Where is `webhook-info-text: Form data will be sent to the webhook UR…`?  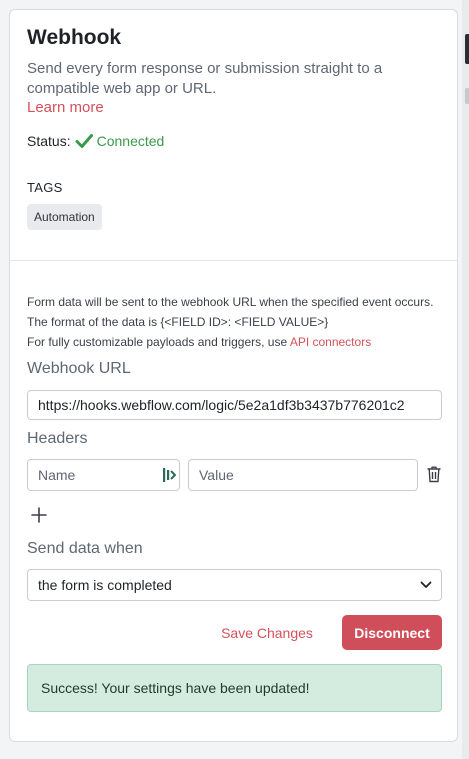 webhook-info-text: Form data will be sent to the webhook UR… is located at coordinates (232, 322).